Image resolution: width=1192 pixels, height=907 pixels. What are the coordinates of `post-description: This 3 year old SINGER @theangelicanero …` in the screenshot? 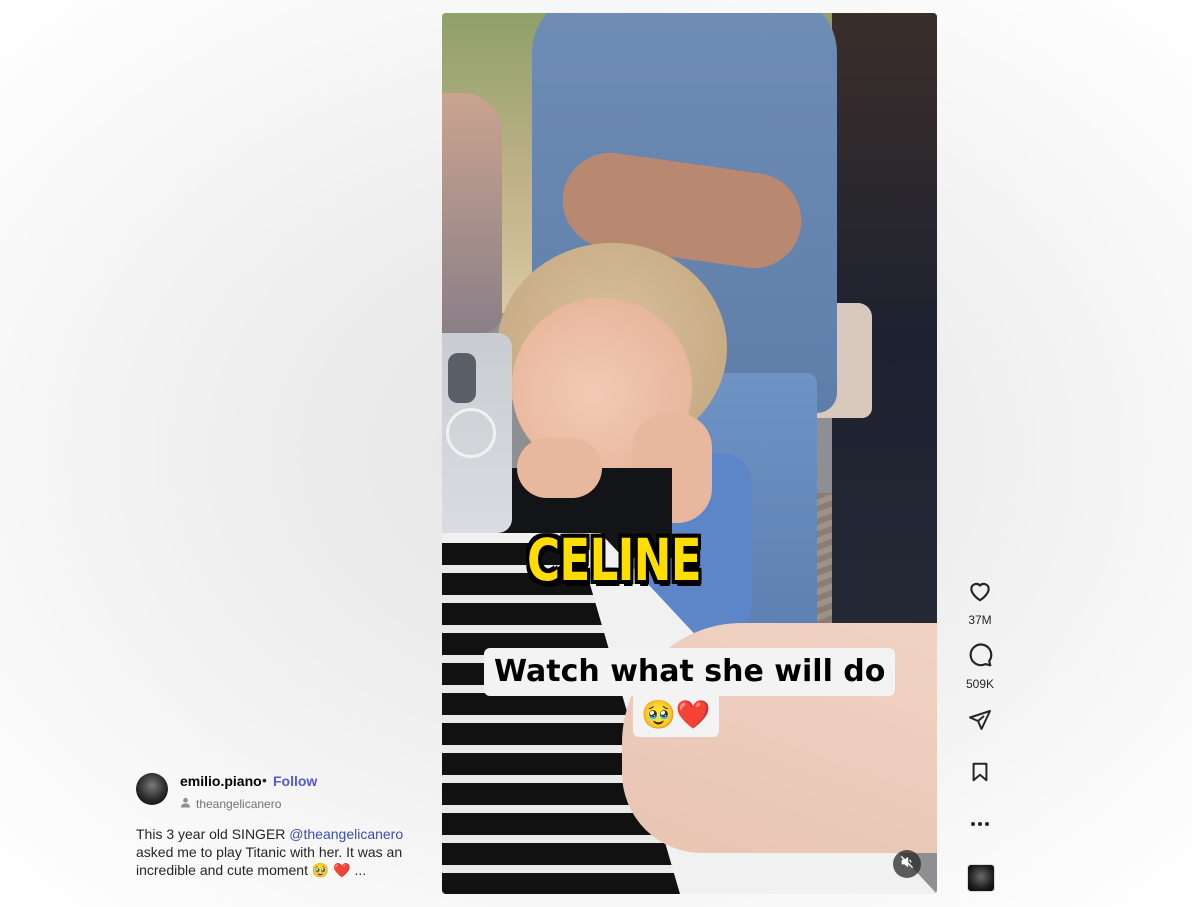 It's located at (276, 852).